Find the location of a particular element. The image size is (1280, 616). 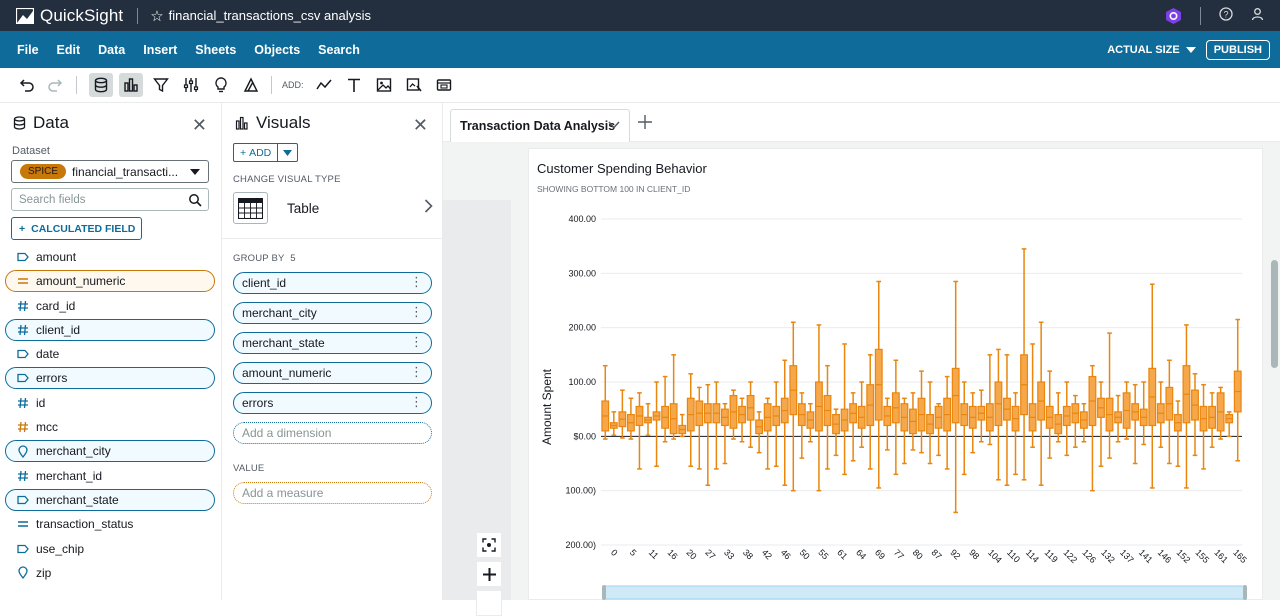

field-mcc: mcc is located at coordinates (110, 427).